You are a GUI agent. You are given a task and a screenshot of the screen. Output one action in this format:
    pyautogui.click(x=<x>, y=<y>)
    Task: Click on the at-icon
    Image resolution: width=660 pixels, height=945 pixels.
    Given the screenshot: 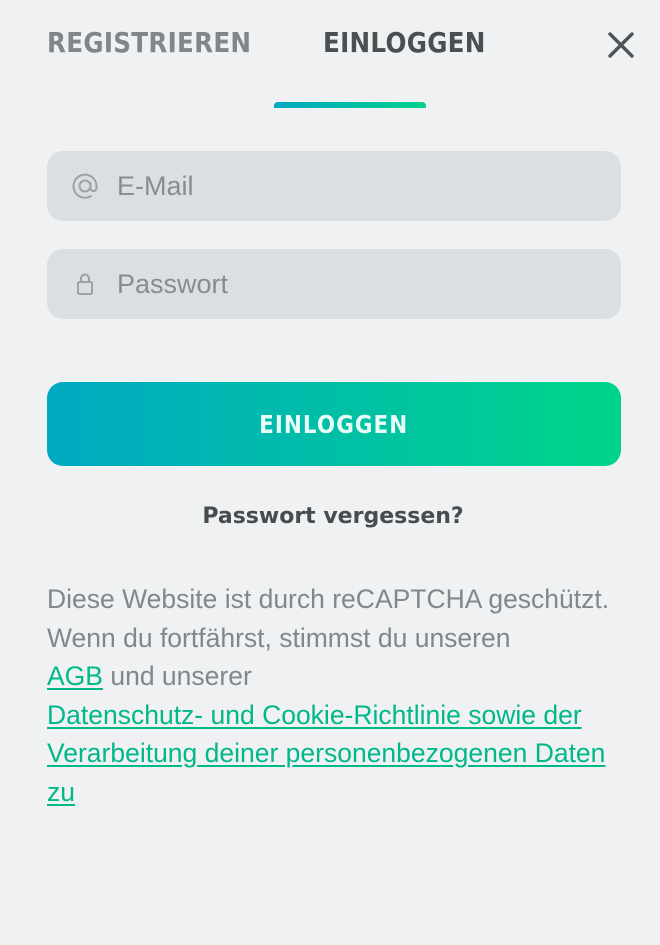 What is the action you would take?
    pyautogui.click(x=85, y=186)
    